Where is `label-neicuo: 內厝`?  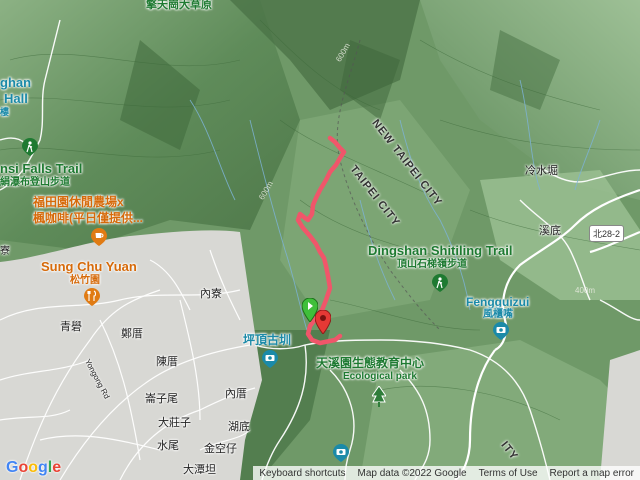
label-neicuo: 內厝 is located at coordinates (236, 394).